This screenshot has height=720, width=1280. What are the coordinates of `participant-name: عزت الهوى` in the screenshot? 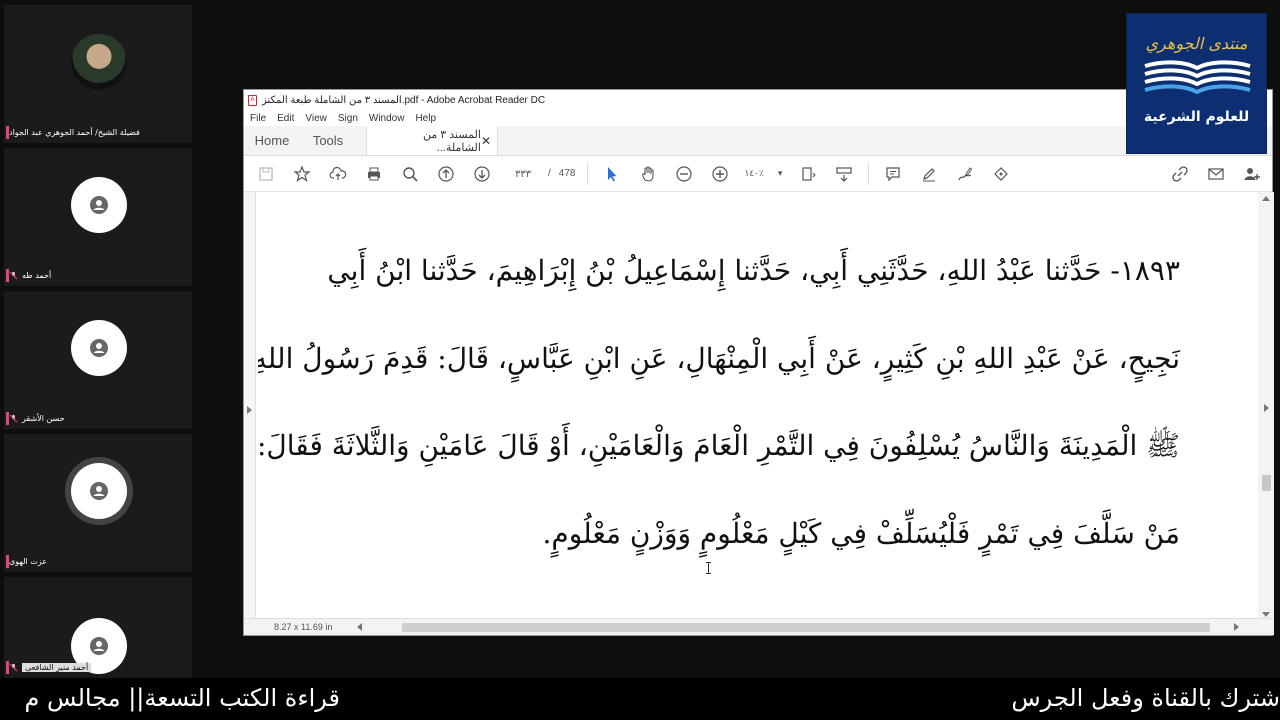 It's located at (28, 561).